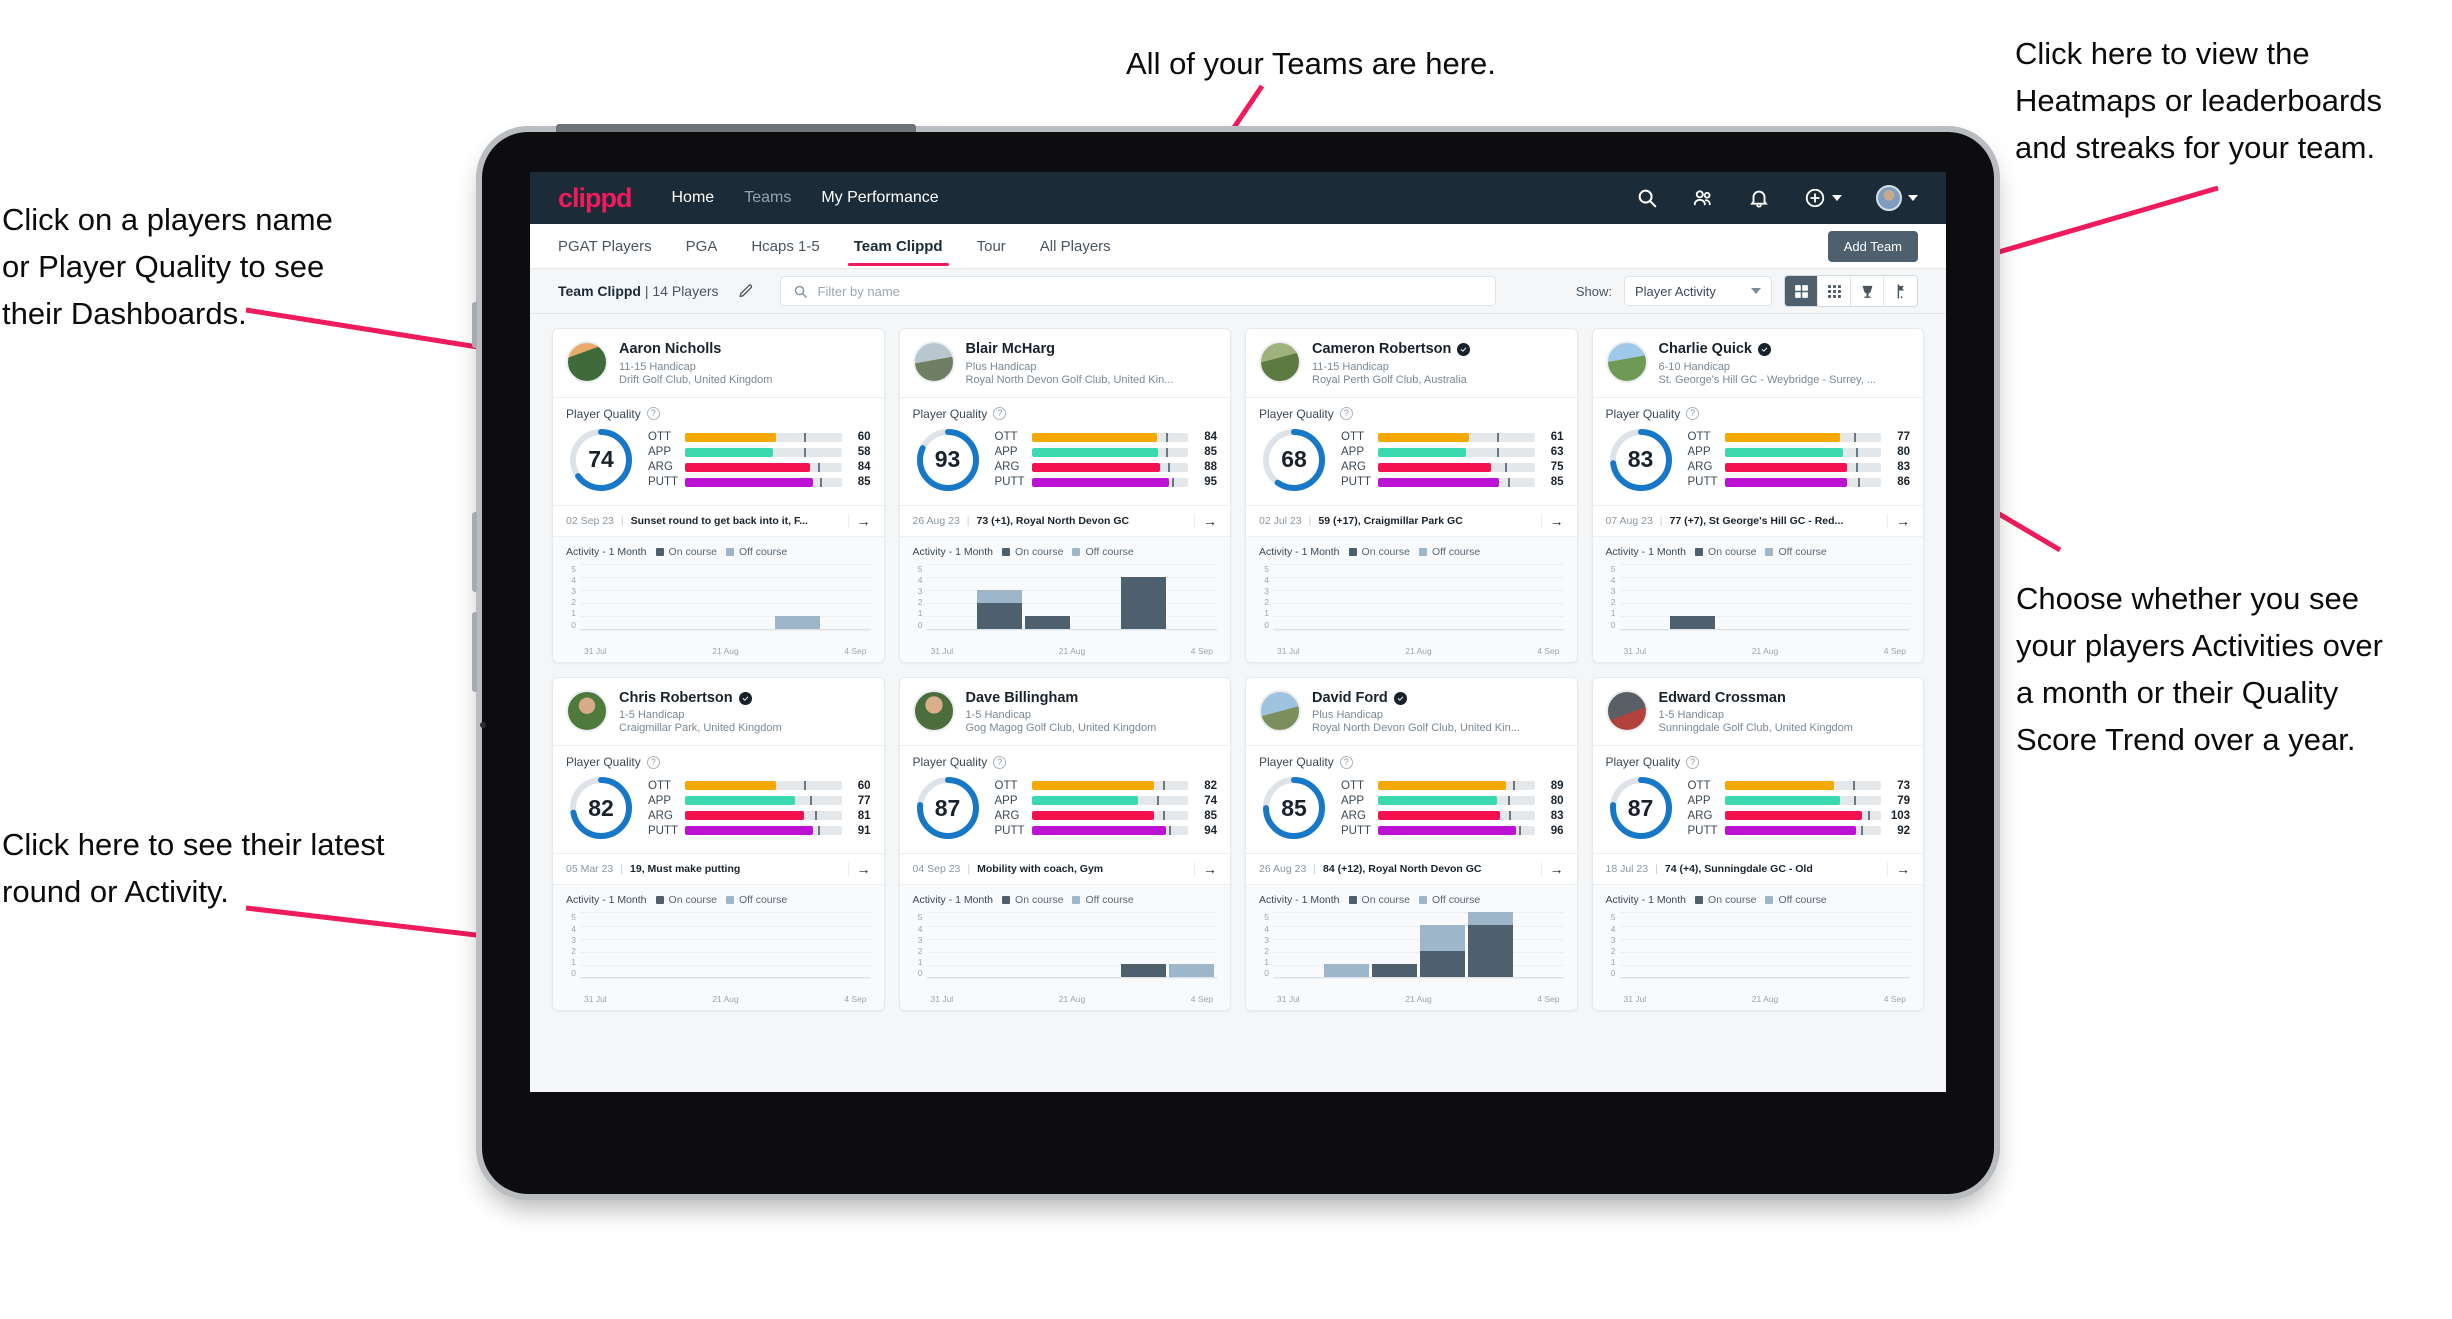  I want to click on player-quality-section: Player Quality? 68 OTT 61 APP 63 ARG 75 PUTT 85, so click(1411, 450).